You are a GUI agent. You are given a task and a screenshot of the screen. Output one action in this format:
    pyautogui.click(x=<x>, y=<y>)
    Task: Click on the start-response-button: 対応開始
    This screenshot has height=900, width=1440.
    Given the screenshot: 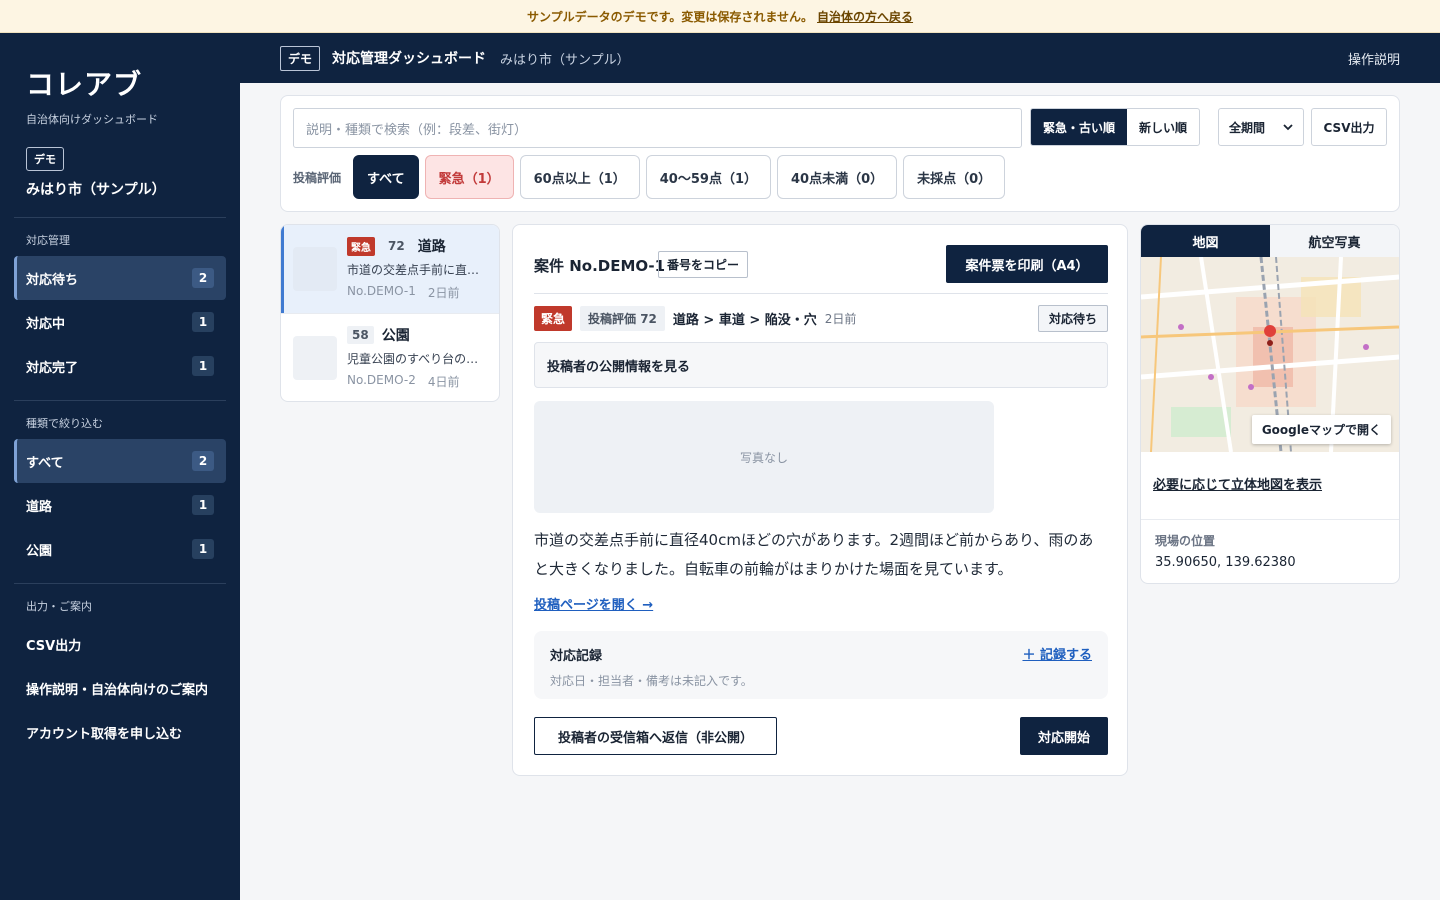 What is the action you would take?
    pyautogui.click(x=1064, y=736)
    